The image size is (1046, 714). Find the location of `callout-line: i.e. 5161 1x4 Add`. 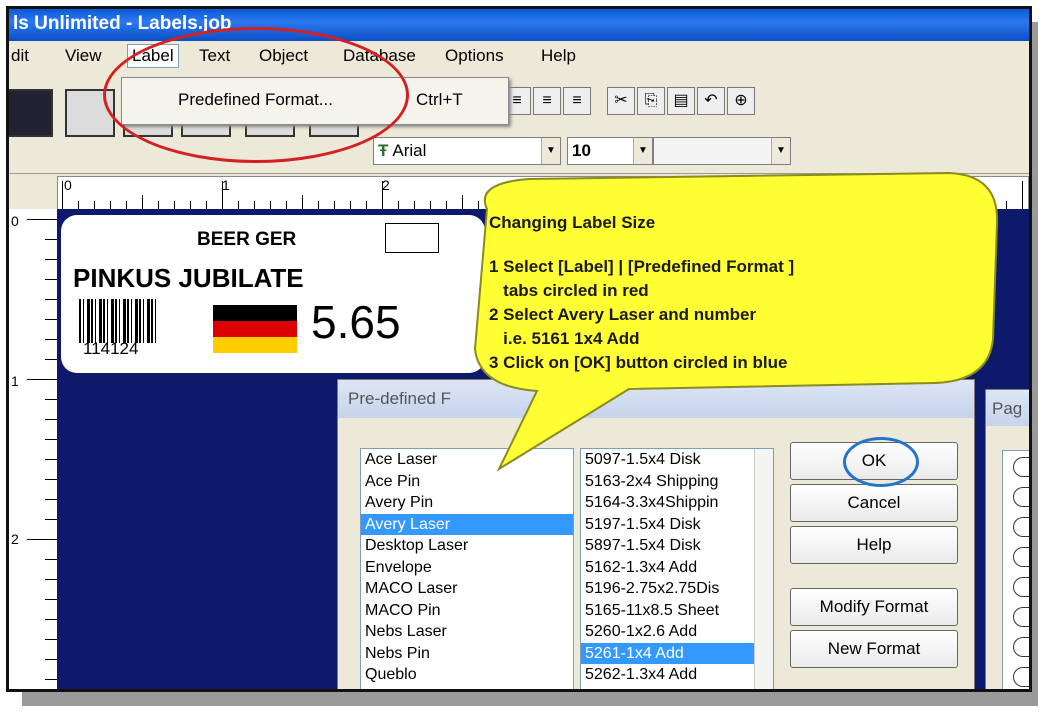

callout-line: i.e. 5161 1x4 Add is located at coordinates (564, 338).